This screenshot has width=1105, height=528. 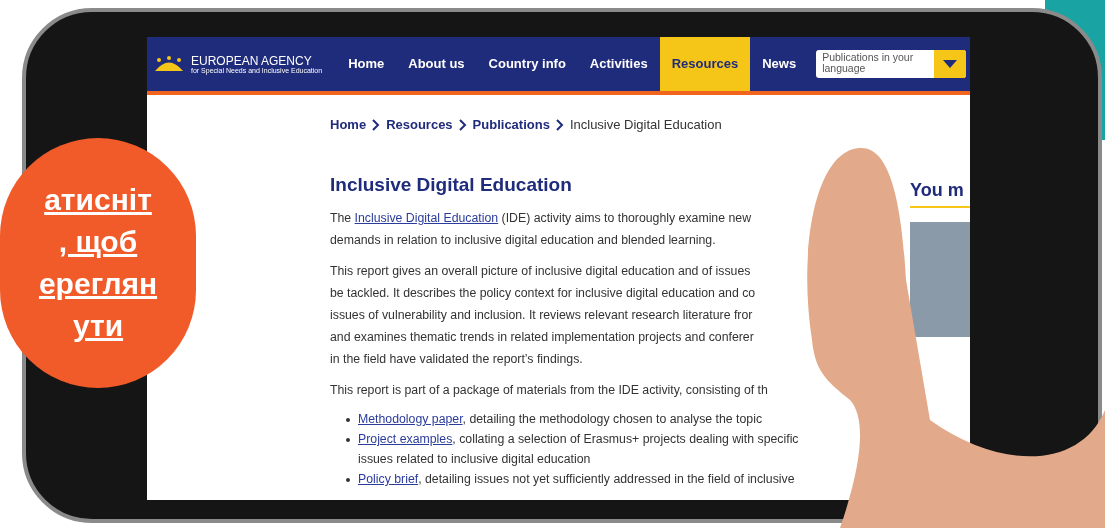 What do you see at coordinates (950, 64) in the screenshot?
I see `caret-icon` at bounding box center [950, 64].